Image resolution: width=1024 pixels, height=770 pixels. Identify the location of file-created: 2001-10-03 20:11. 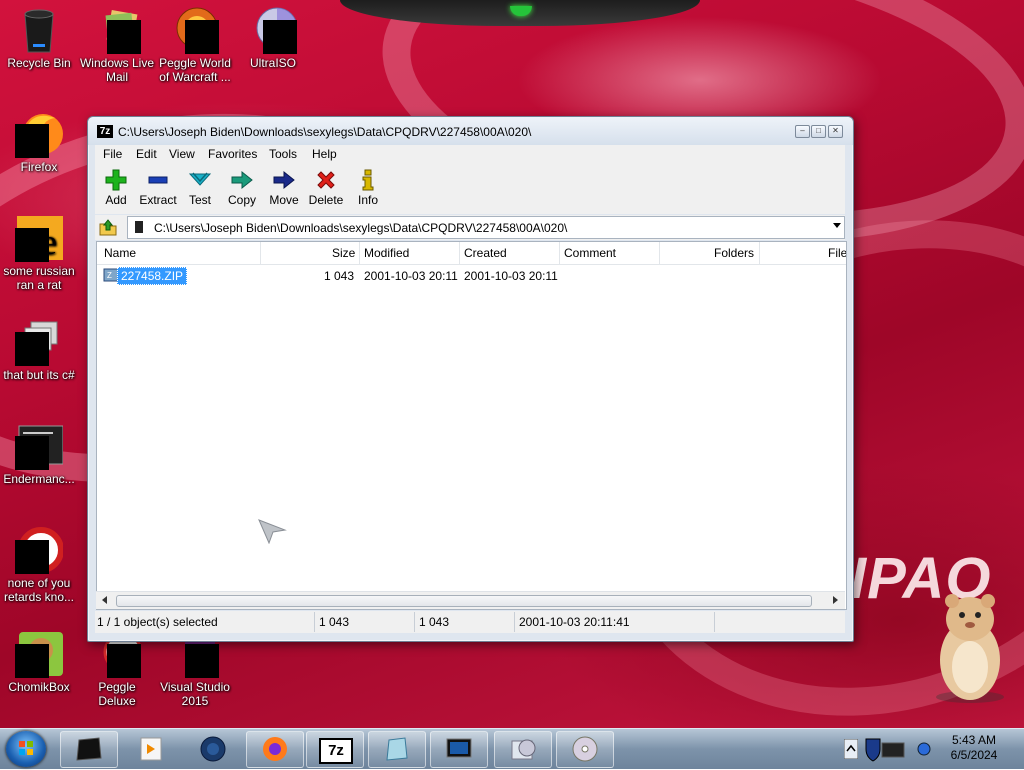
(511, 276).